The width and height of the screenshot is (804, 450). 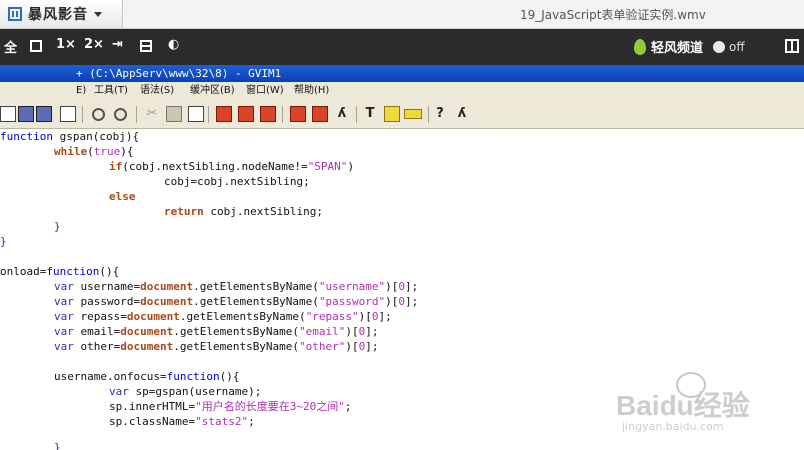 I want to click on vim-menubar: E) 工具(T) 语法(S) 缓冲区(B) 窗口(W) 帮助(H), so click(x=402, y=91).